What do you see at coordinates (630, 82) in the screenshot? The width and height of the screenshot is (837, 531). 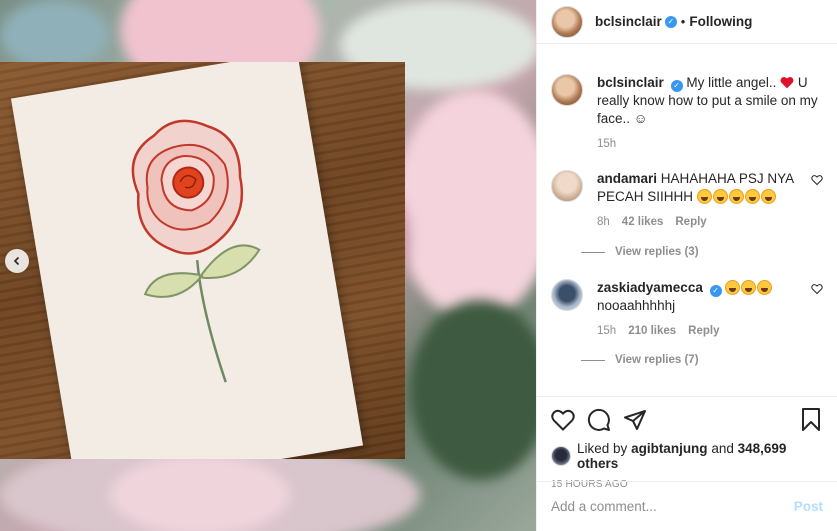 I see `caption-username: bclsinclair` at bounding box center [630, 82].